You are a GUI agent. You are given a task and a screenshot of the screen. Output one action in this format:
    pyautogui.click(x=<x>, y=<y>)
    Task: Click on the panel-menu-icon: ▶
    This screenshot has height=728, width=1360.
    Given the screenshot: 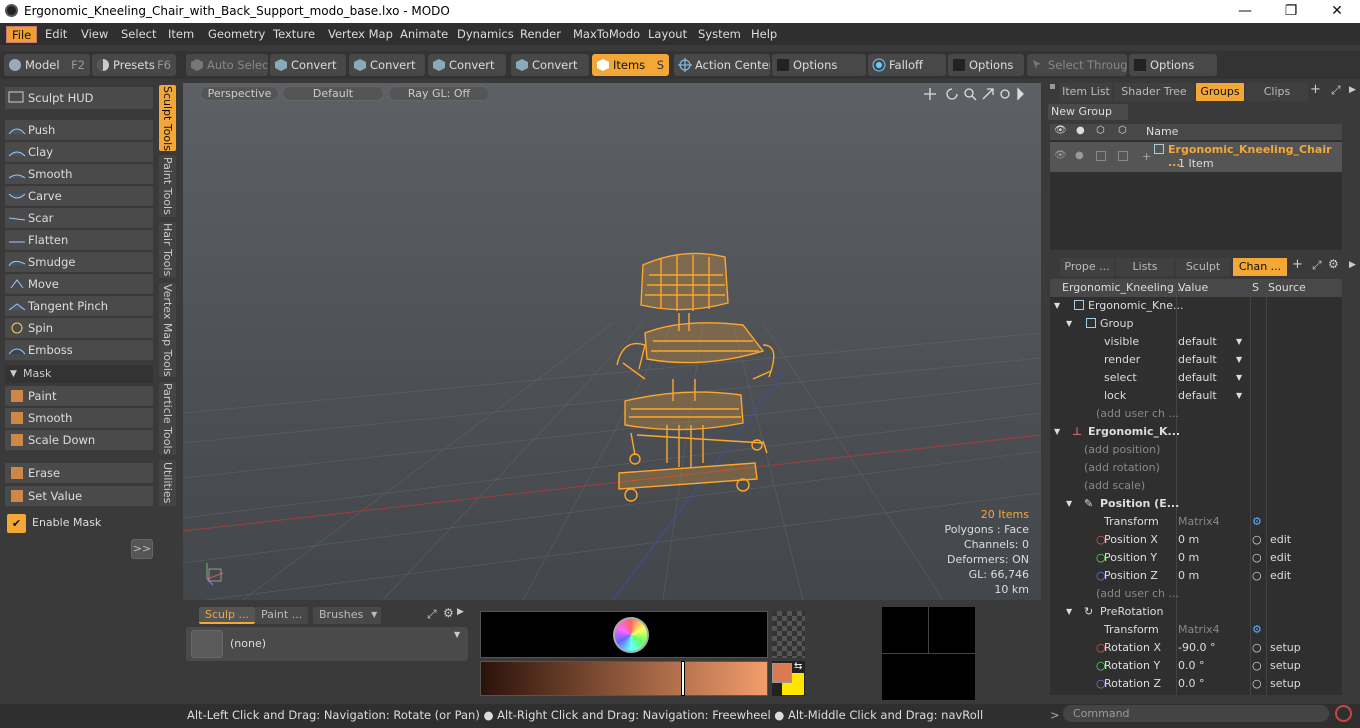 What is the action you would take?
    pyautogui.click(x=460, y=612)
    